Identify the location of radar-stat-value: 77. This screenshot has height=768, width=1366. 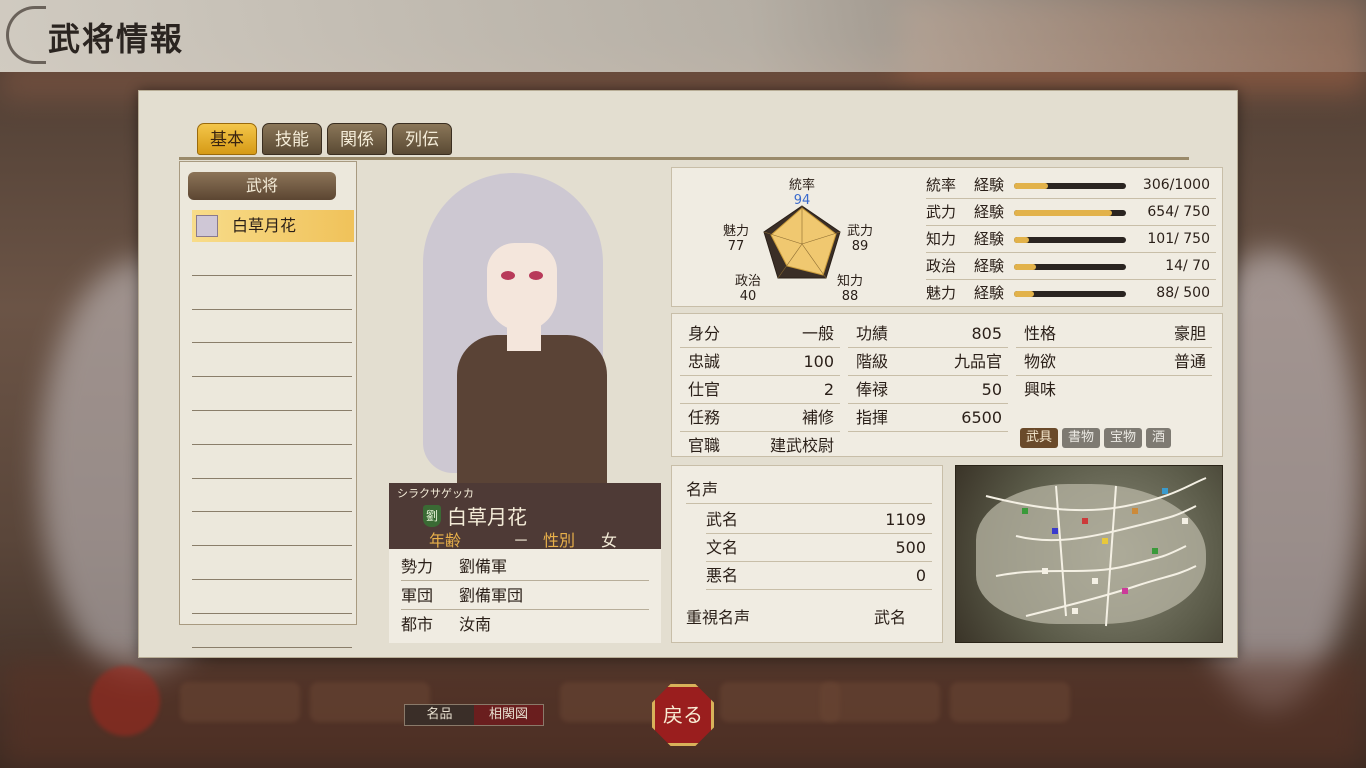
(736, 246).